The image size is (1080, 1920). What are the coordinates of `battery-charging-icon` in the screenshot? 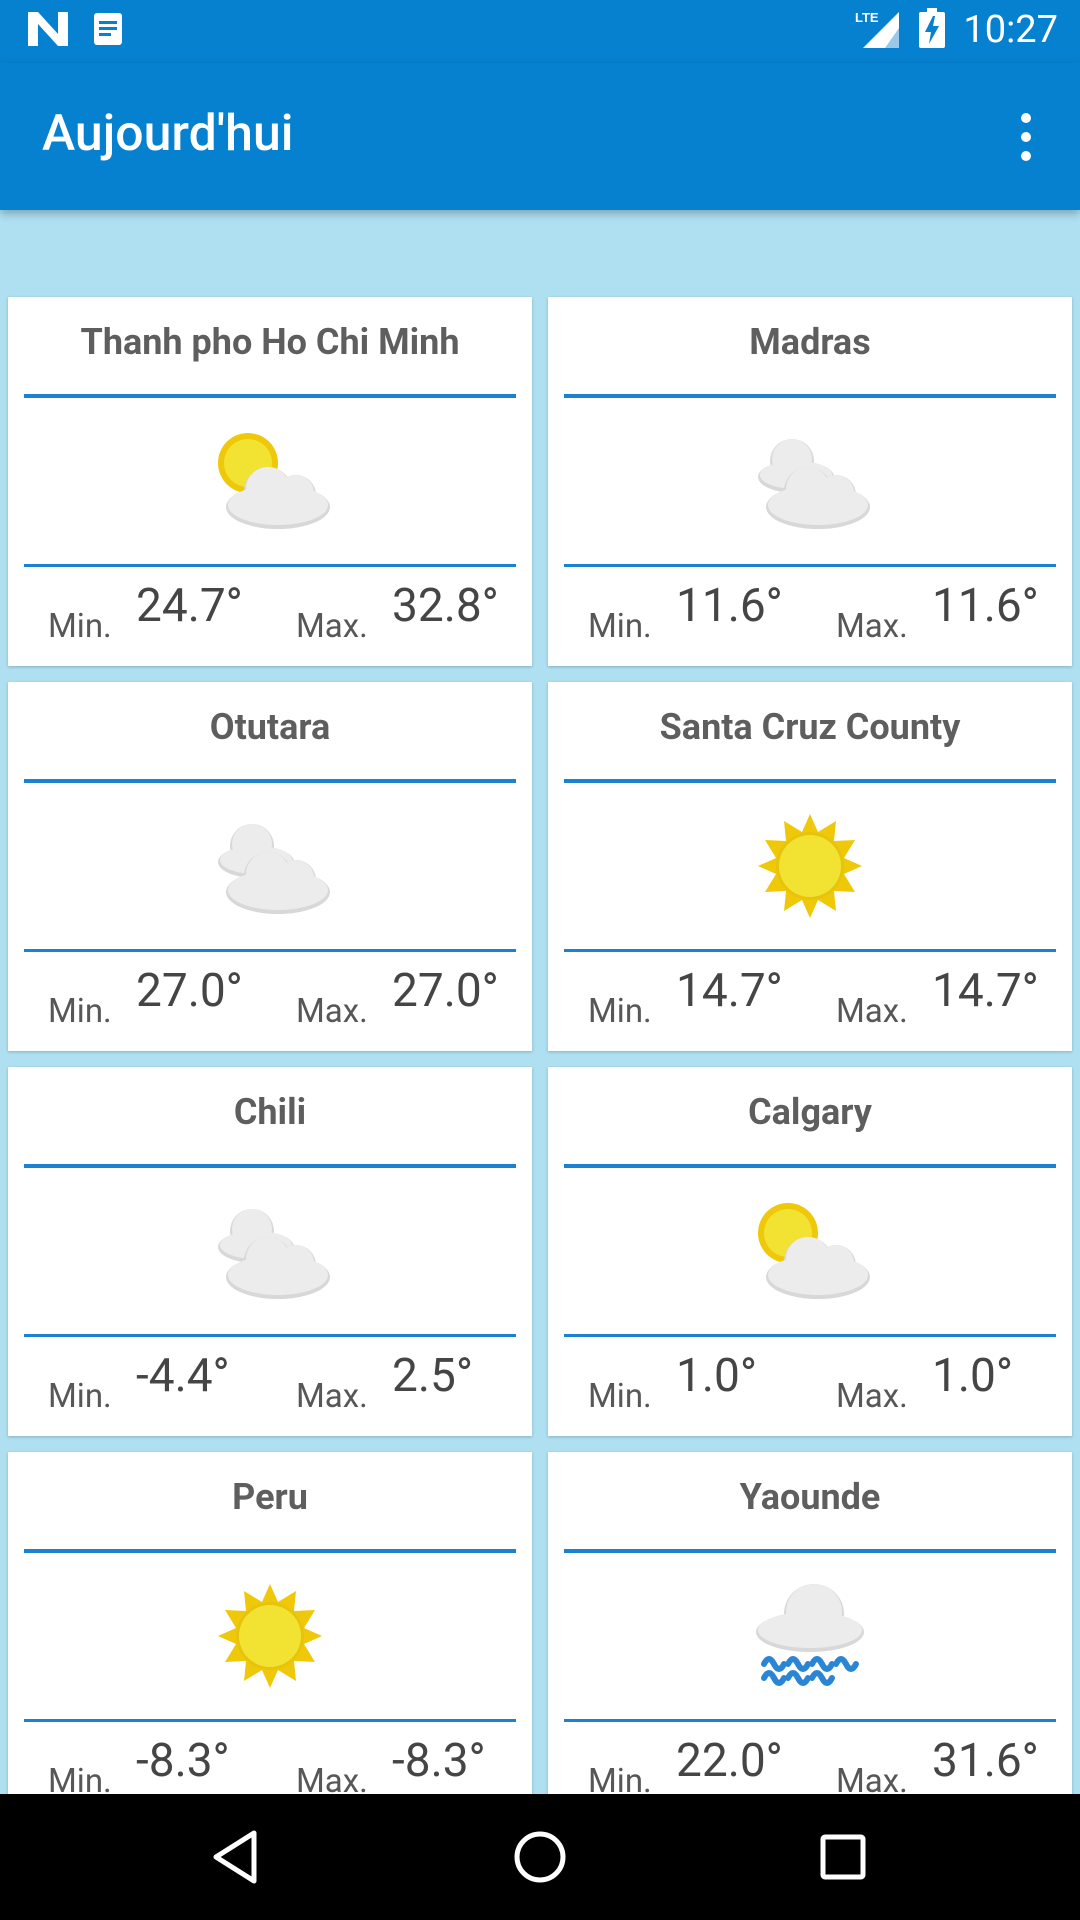 It's located at (932, 30).